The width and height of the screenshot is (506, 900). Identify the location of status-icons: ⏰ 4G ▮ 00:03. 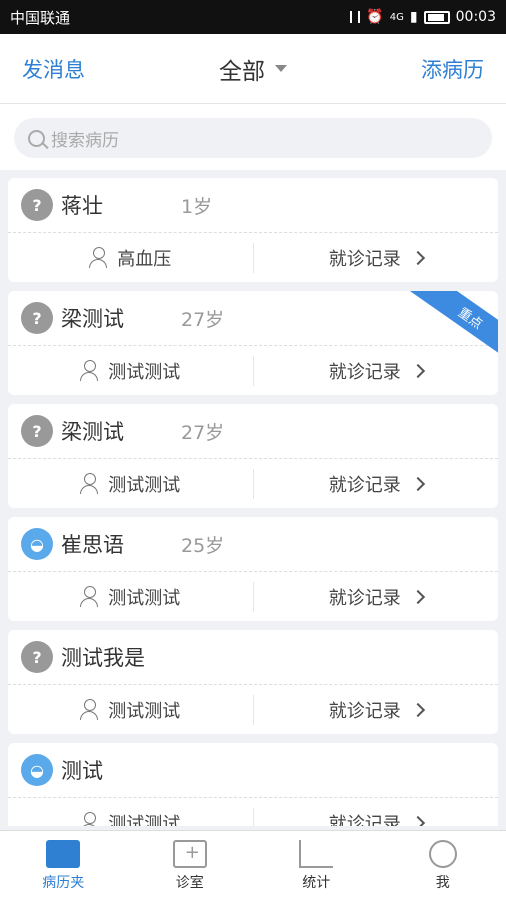
(423, 17).